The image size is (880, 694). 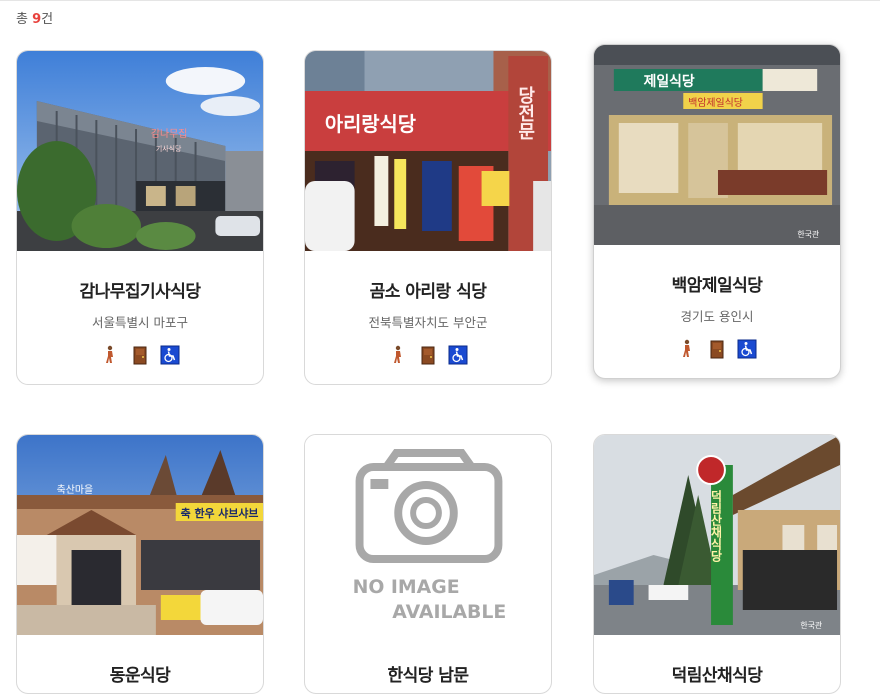 What do you see at coordinates (717, 145) in the screenshot?
I see `restaurant-photo: 제일식당 백암제일식당 한국관` at bounding box center [717, 145].